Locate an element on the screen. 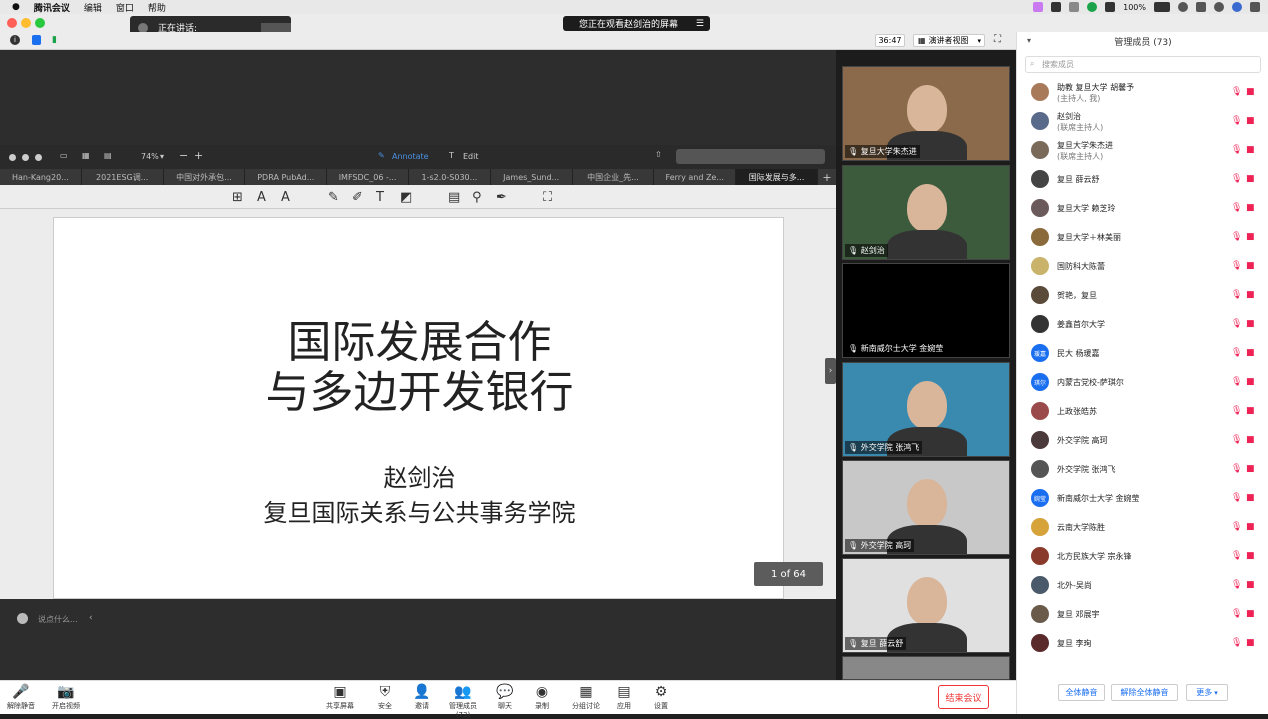  draw-icon: ✐ is located at coordinates (357, 197).